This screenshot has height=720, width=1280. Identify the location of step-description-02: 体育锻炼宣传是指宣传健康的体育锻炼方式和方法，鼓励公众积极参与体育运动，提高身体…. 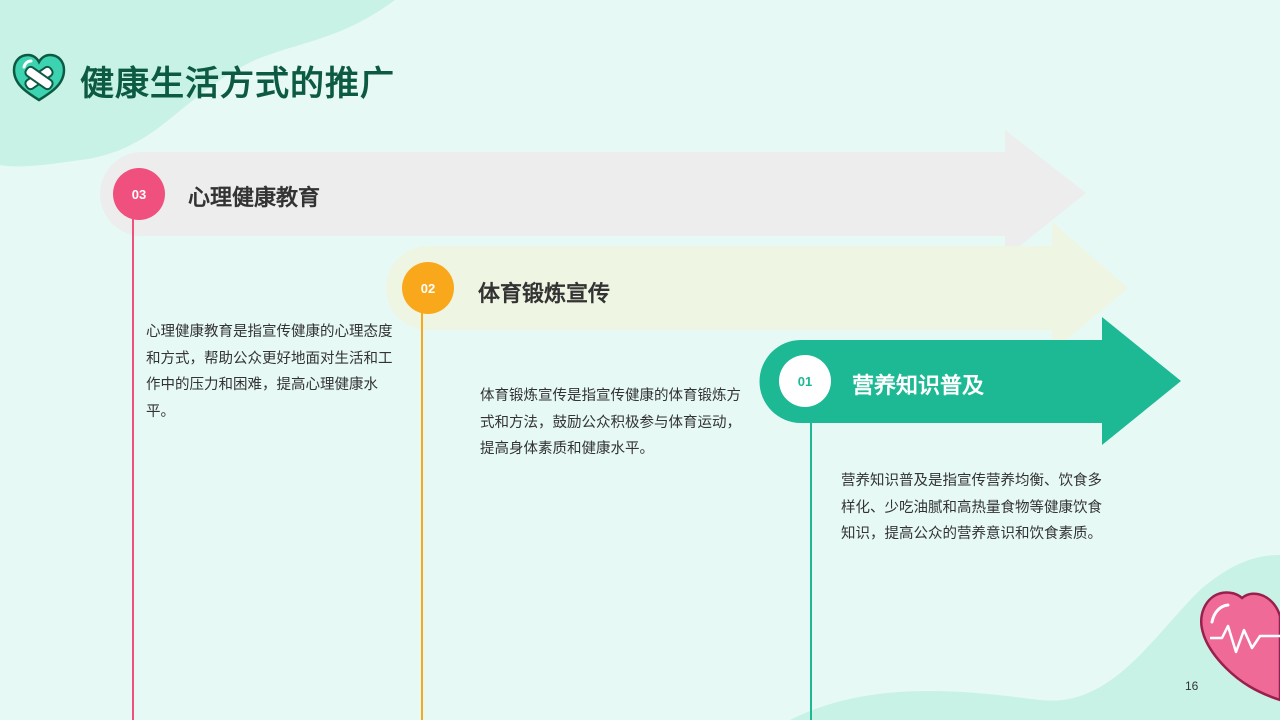
(610, 422).